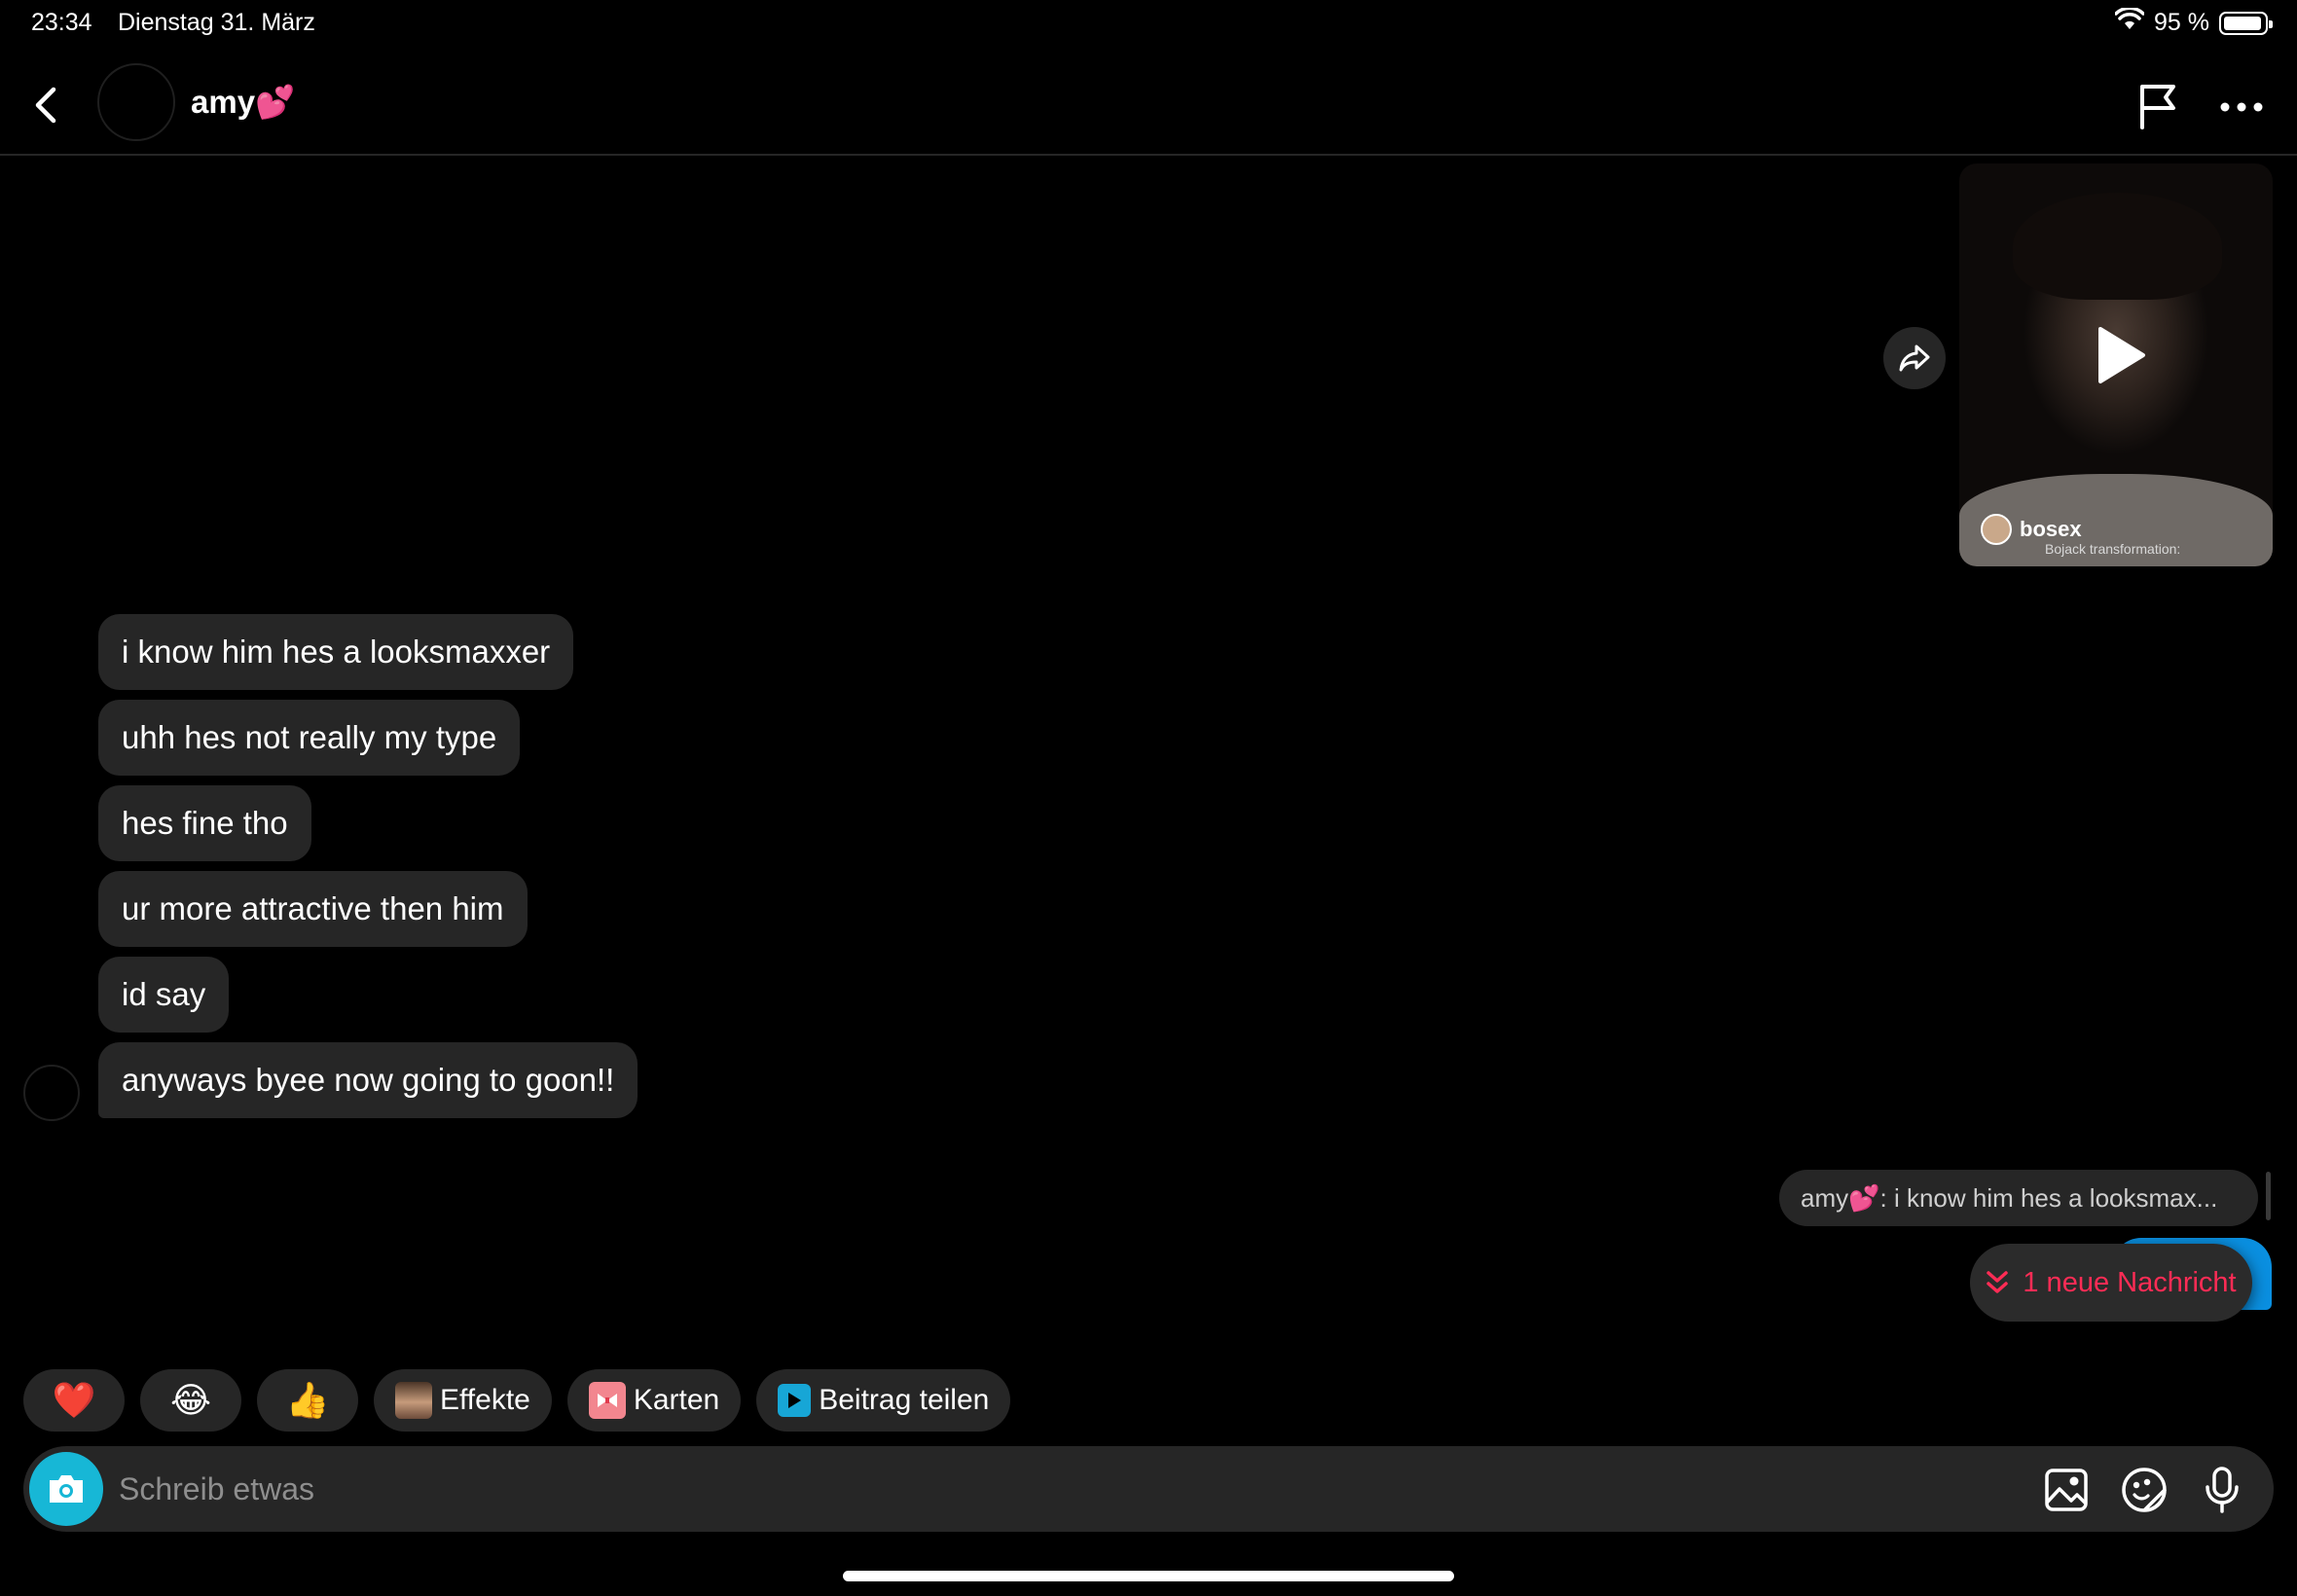 This screenshot has height=1596, width=2297. I want to click on new-message-button: 1 neue Nachricht, so click(2111, 1283).